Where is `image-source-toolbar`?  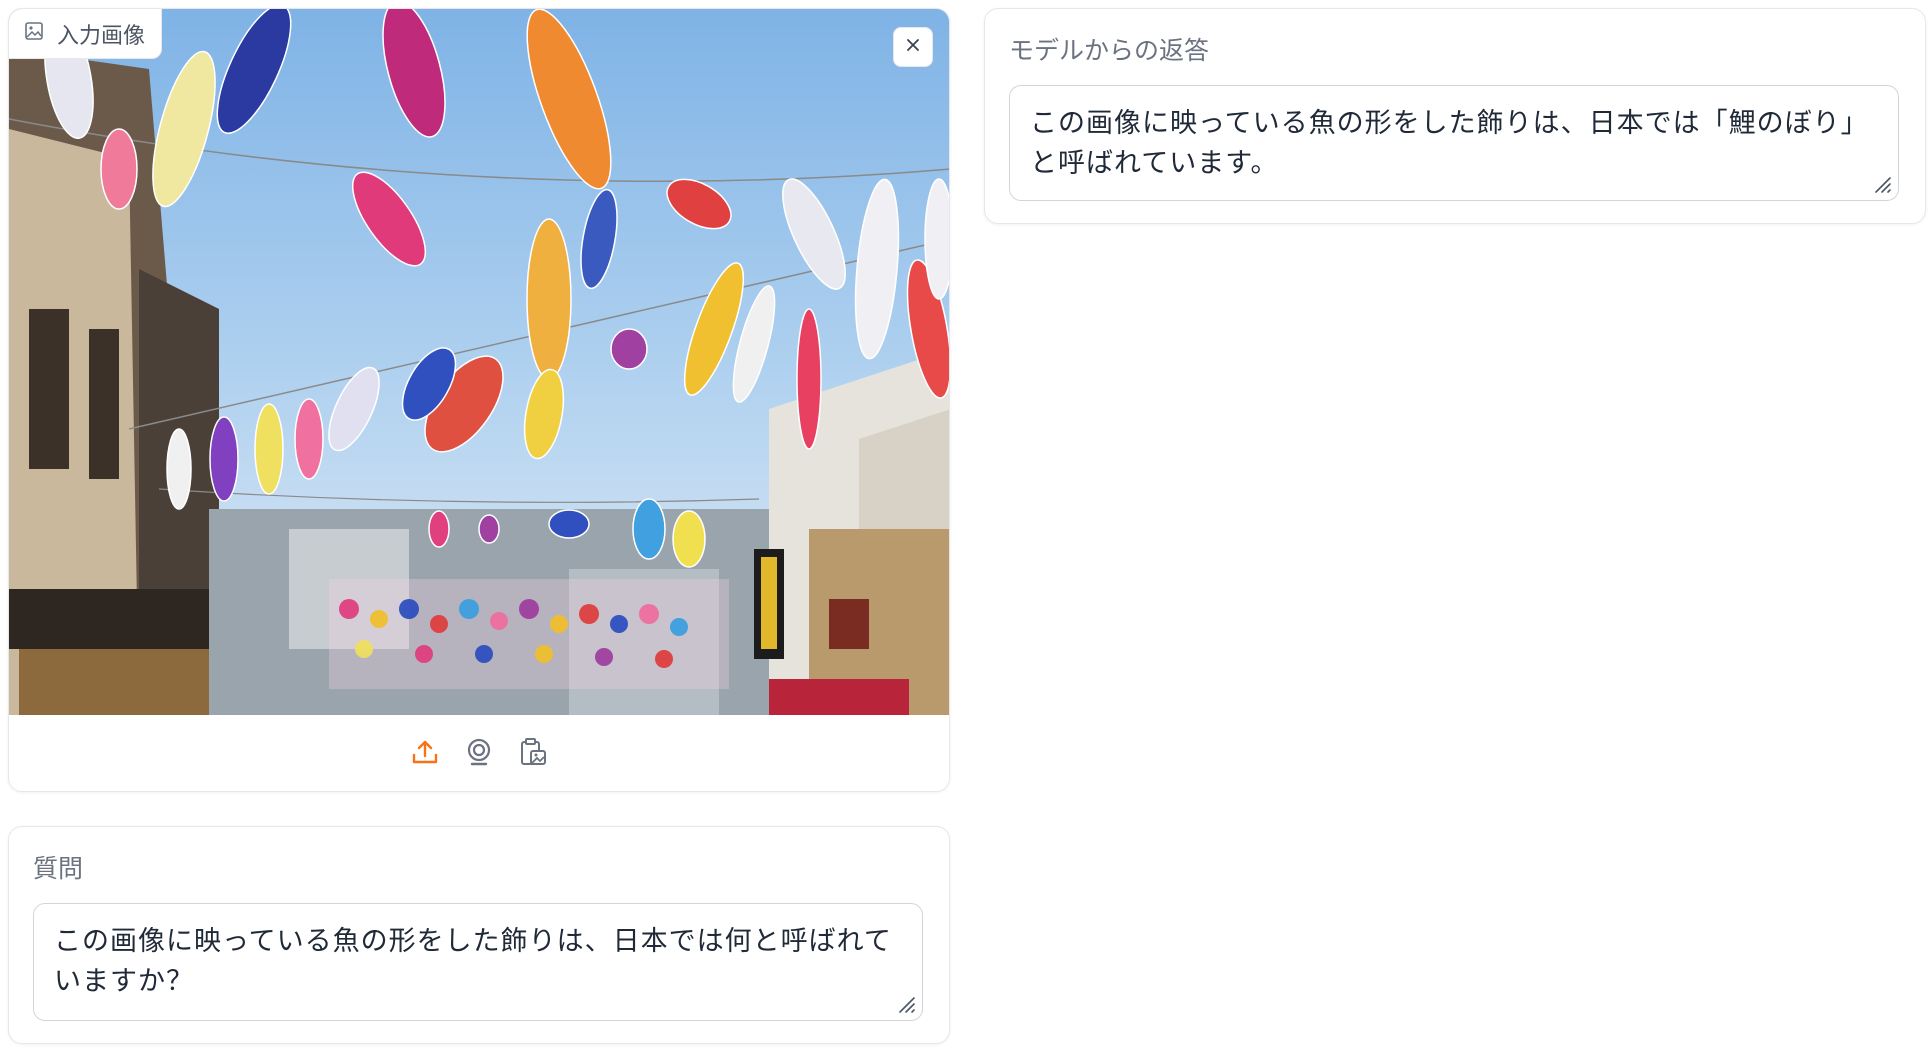 image-source-toolbar is located at coordinates (479, 753).